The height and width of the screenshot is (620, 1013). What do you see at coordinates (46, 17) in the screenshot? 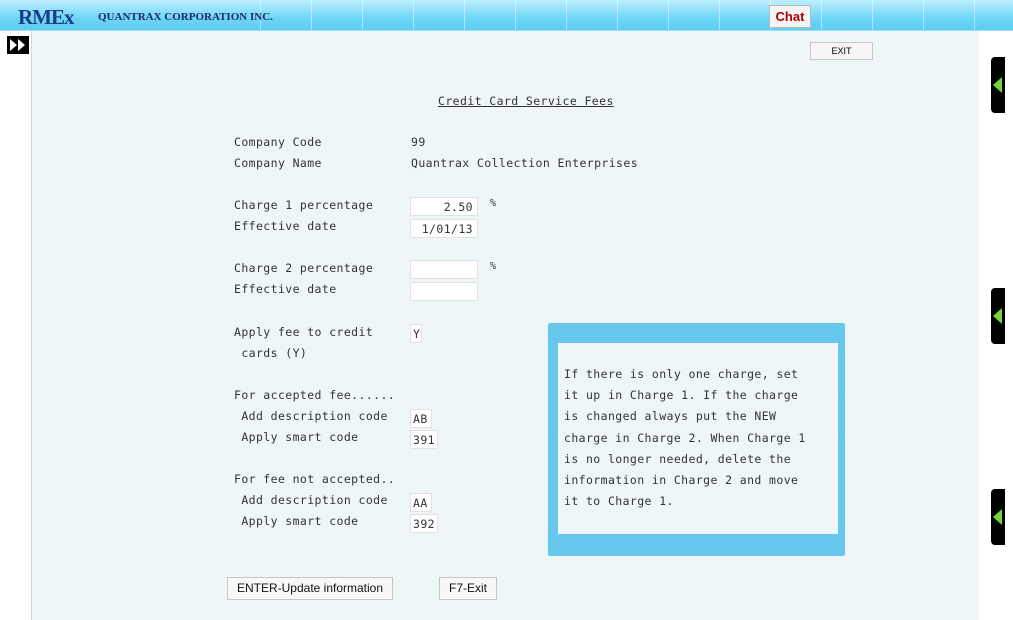
I see `app-logo: RMEx` at bounding box center [46, 17].